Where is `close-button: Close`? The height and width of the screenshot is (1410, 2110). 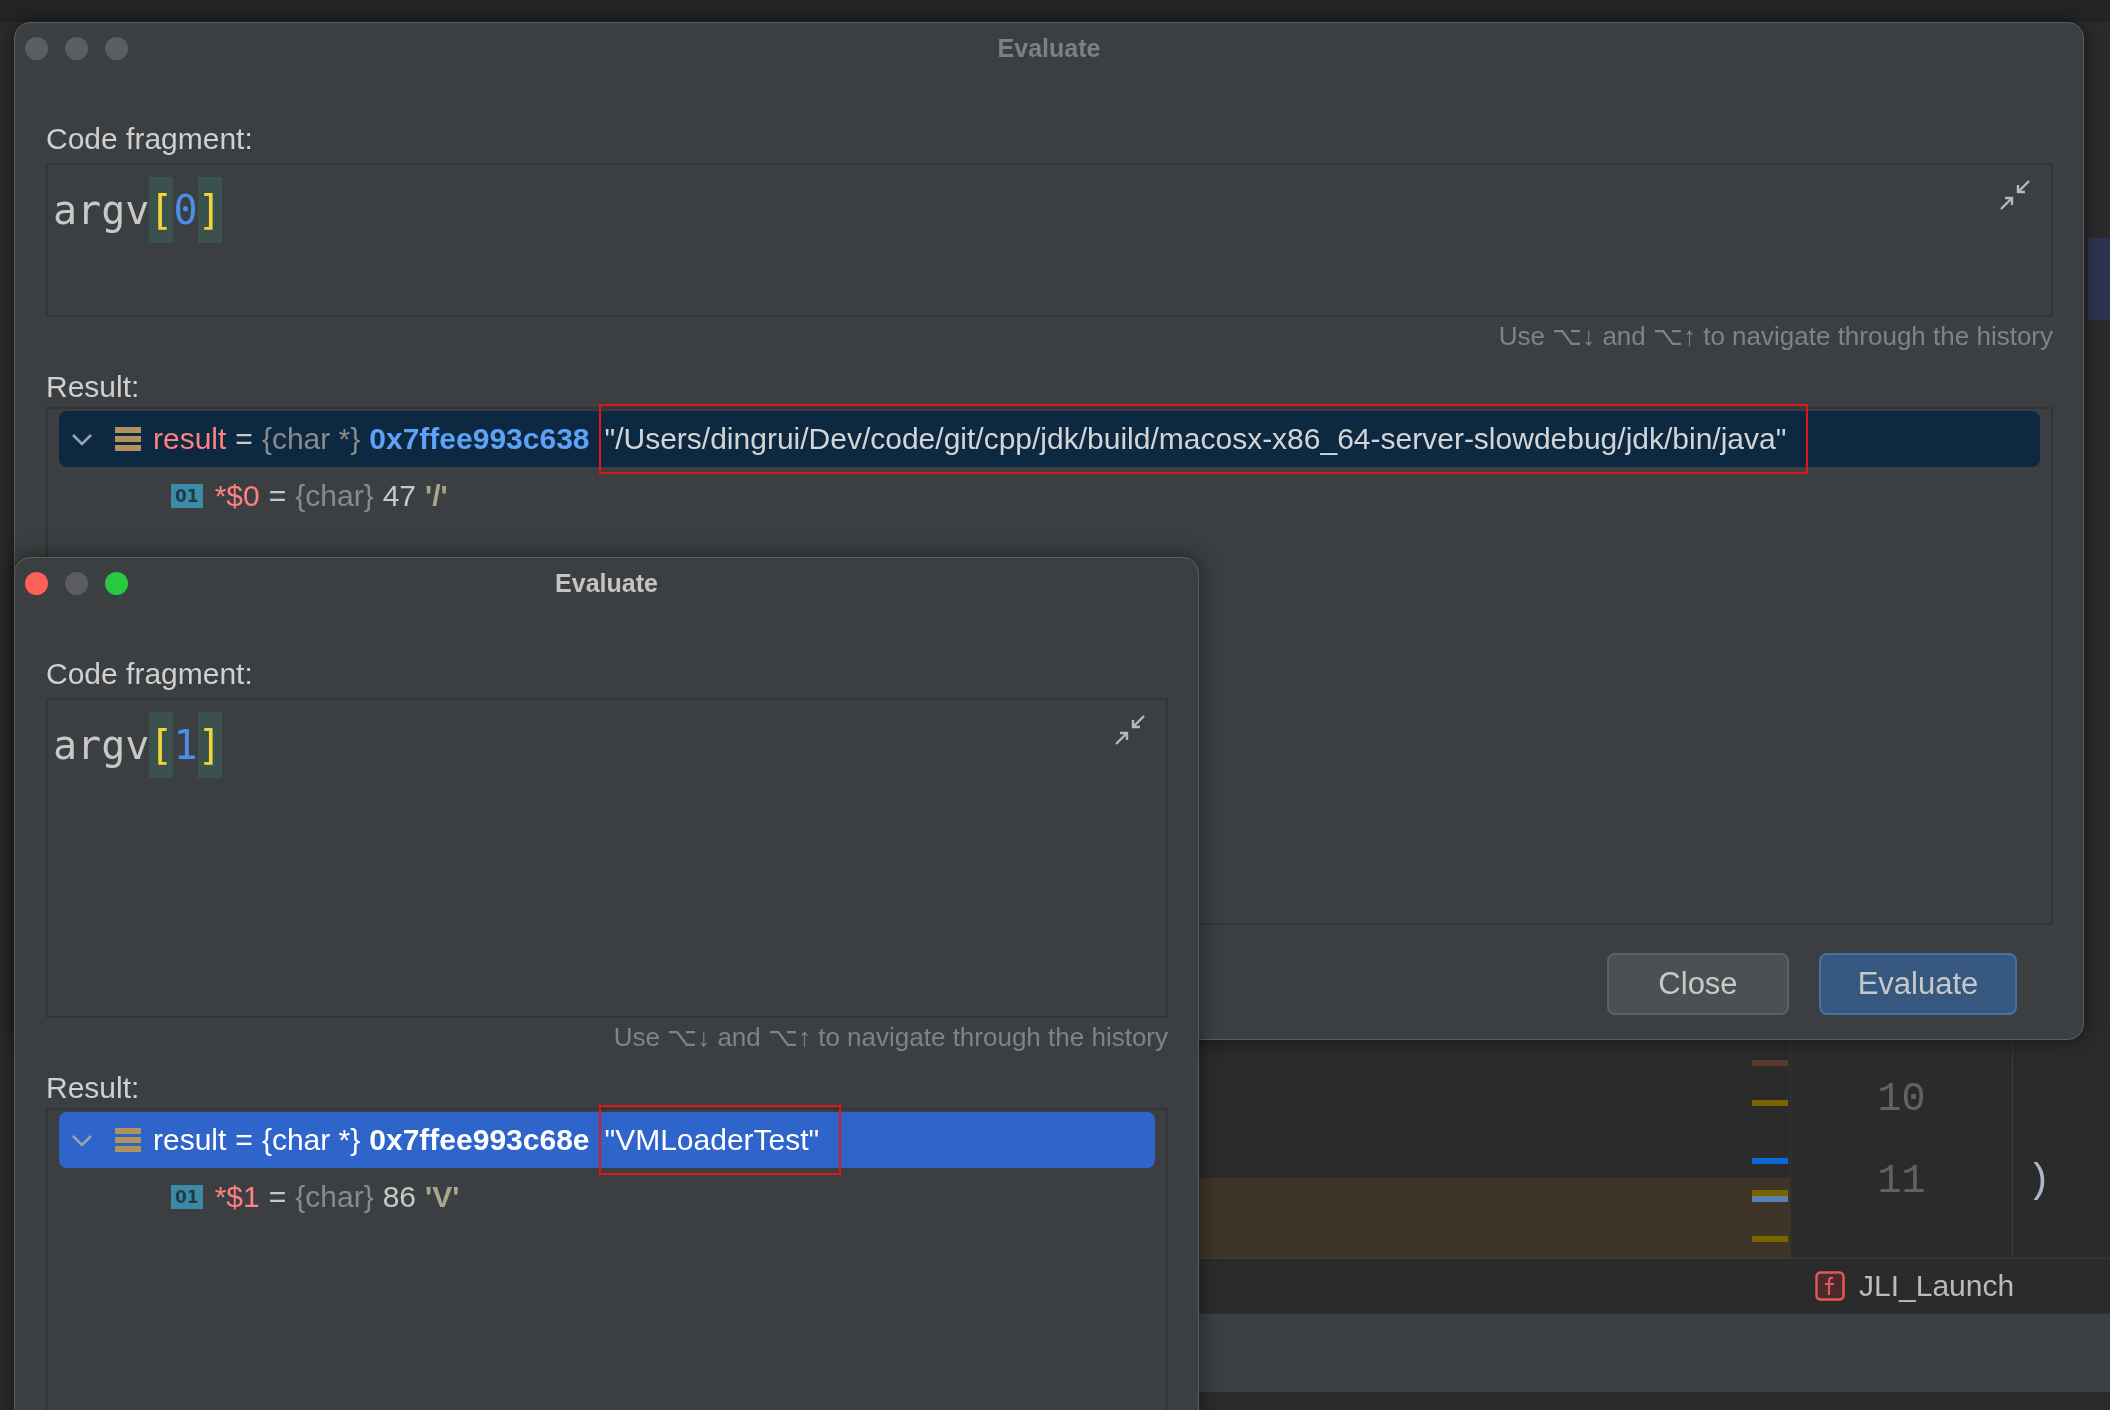
close-button: Close is located at coordinates (1698, 984).